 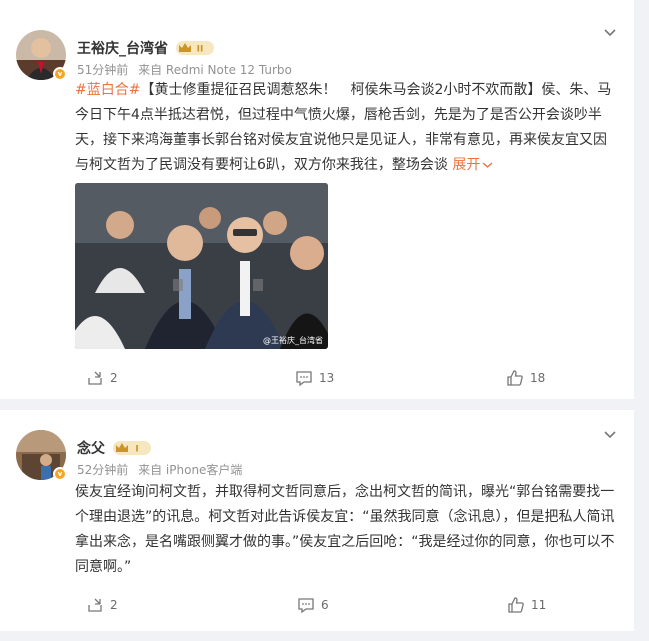 What do you see at coordinates (539, 605) in the screenshot?
I see `like-count: 11` at bounding box center [539, 605].